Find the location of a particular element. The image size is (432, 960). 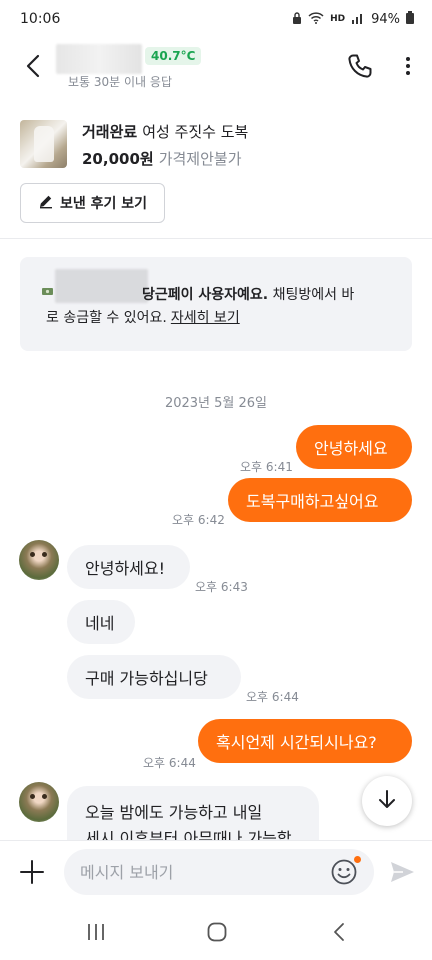

arrow-down-icon is located at coordinates (387, 801).